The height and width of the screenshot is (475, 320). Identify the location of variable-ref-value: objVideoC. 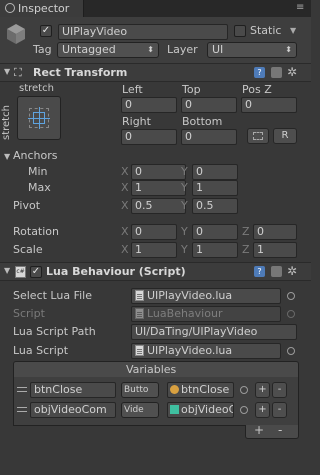
(207, 409).